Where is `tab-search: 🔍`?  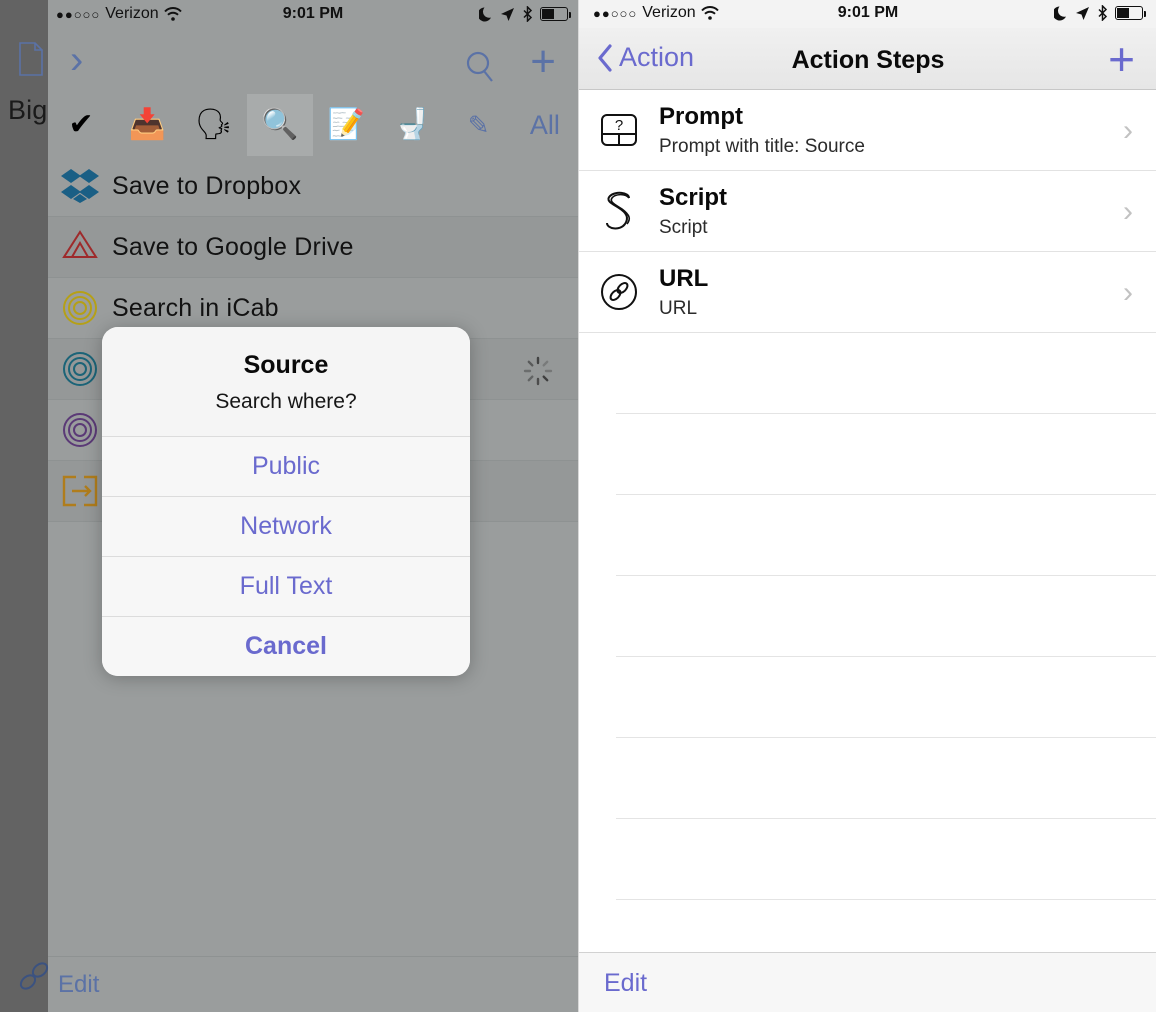
tab-search: 🔍 is located at coordinates (279, 125).